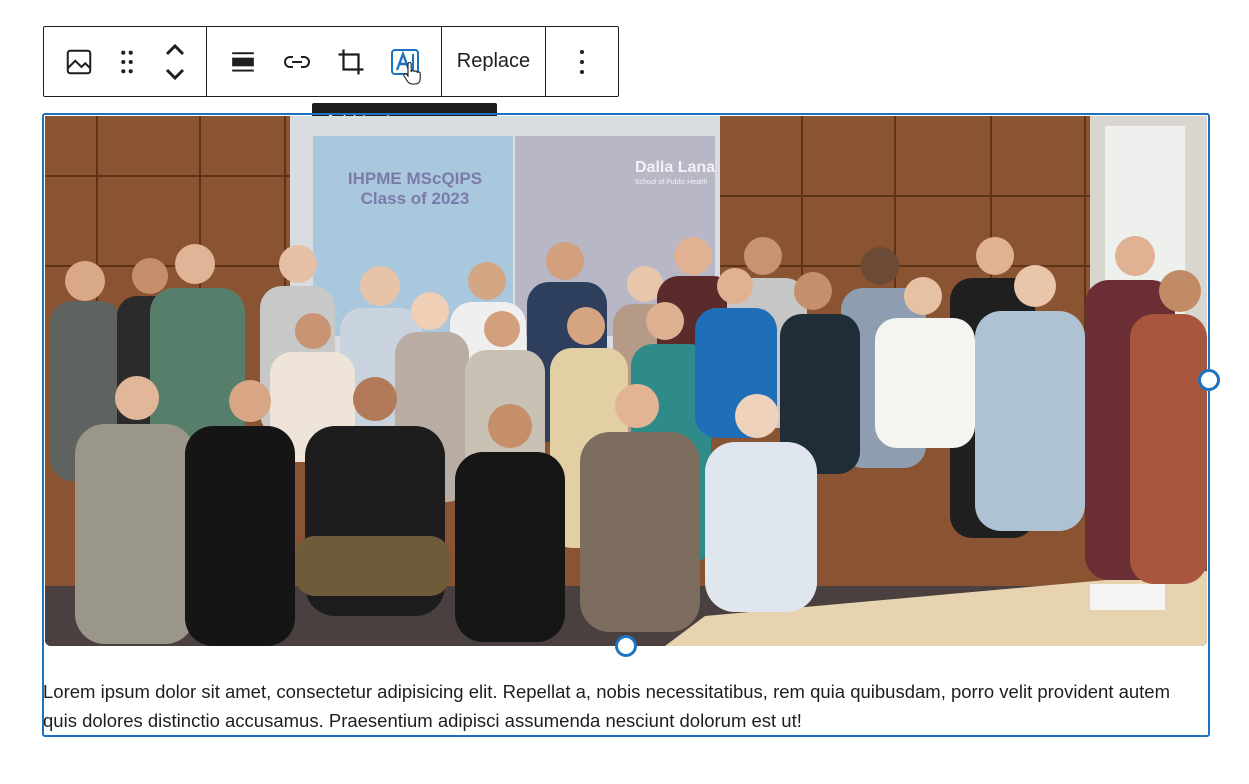 Image resolution: width=1249 pixels, height=784 pixels. I want to click on image-block-icon, so click(79, 61).